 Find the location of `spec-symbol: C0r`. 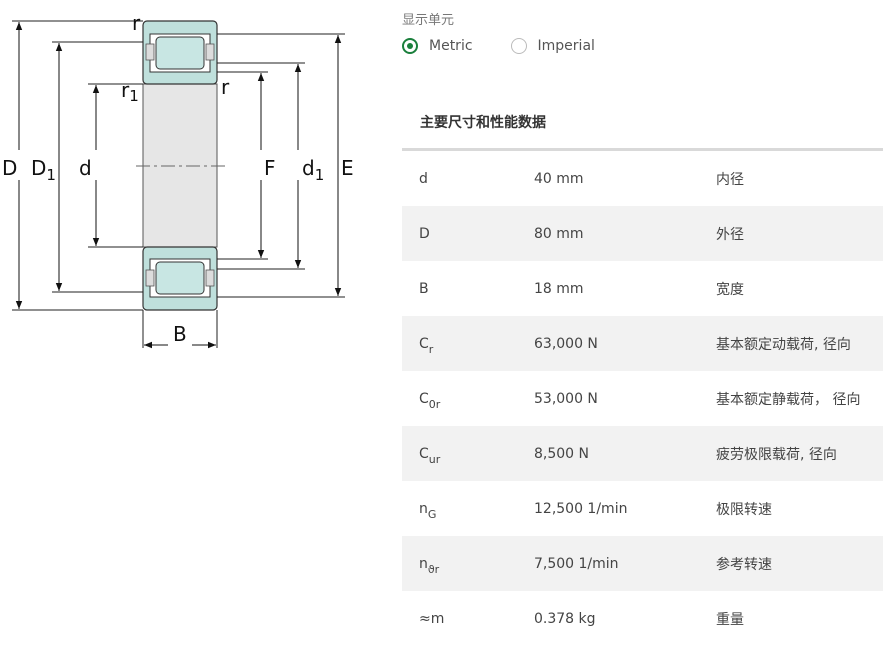

spec-symbol: C0r is located at coordinates (468, 400).